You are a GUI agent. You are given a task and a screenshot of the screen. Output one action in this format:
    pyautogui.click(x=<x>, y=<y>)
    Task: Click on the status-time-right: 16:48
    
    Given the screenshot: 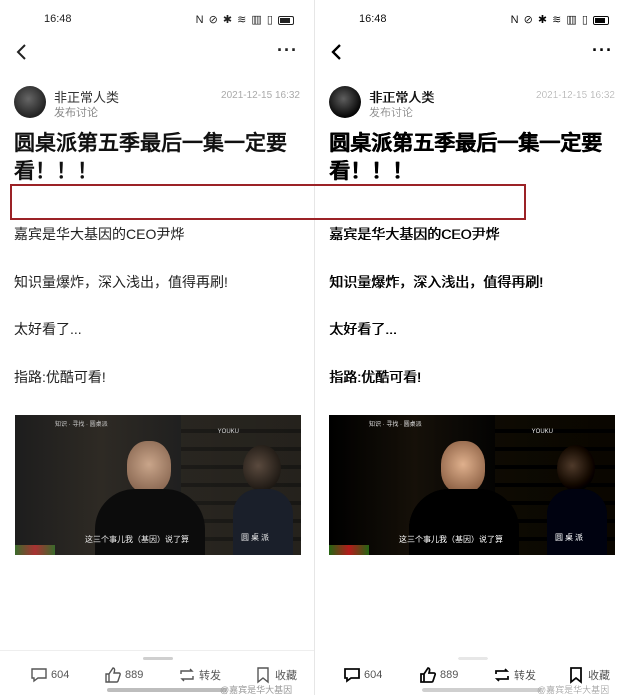 What is the action you would take?
    pyautogui.click(x=373, y=19)
    